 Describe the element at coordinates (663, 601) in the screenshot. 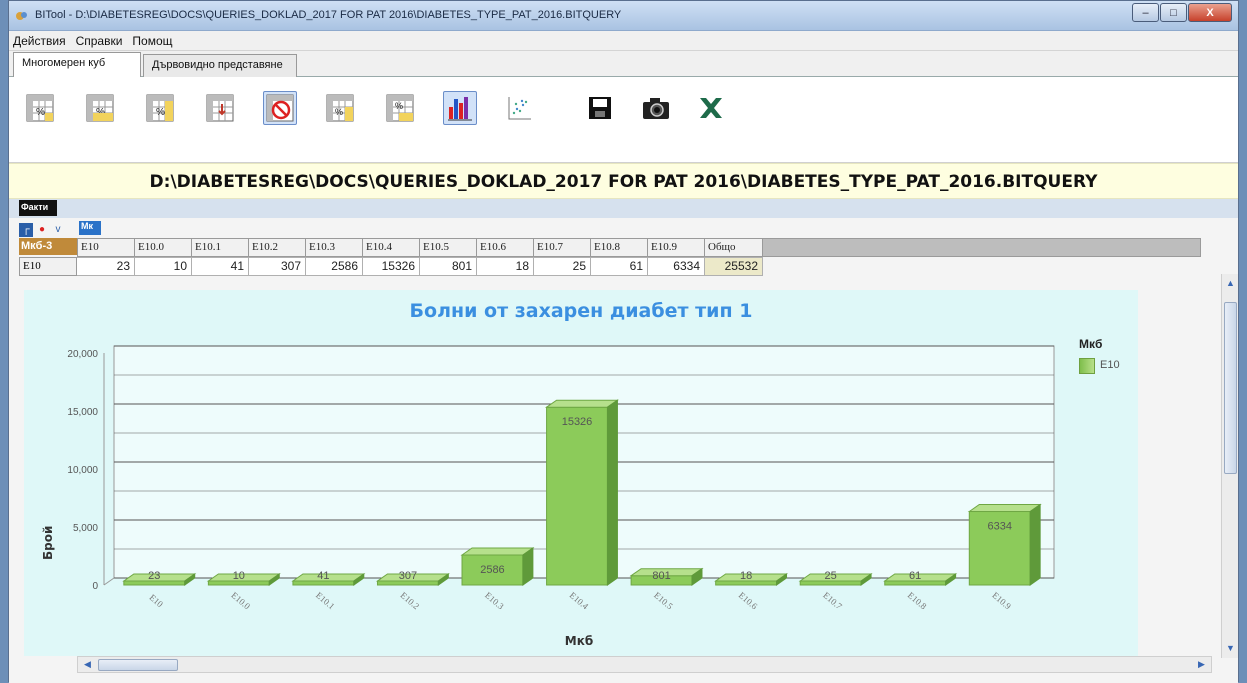

I see `x-tick-label: E10.5` at that location.